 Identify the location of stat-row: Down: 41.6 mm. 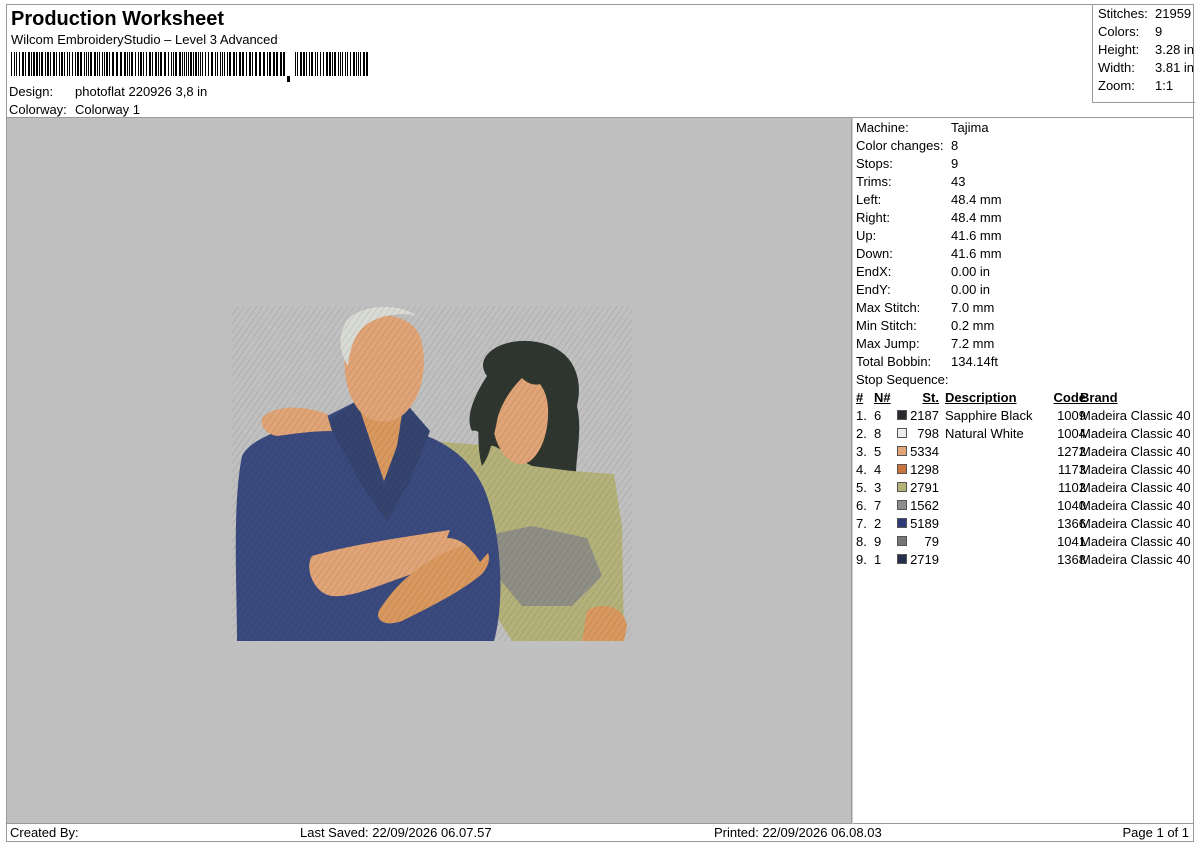
(1021, 254).